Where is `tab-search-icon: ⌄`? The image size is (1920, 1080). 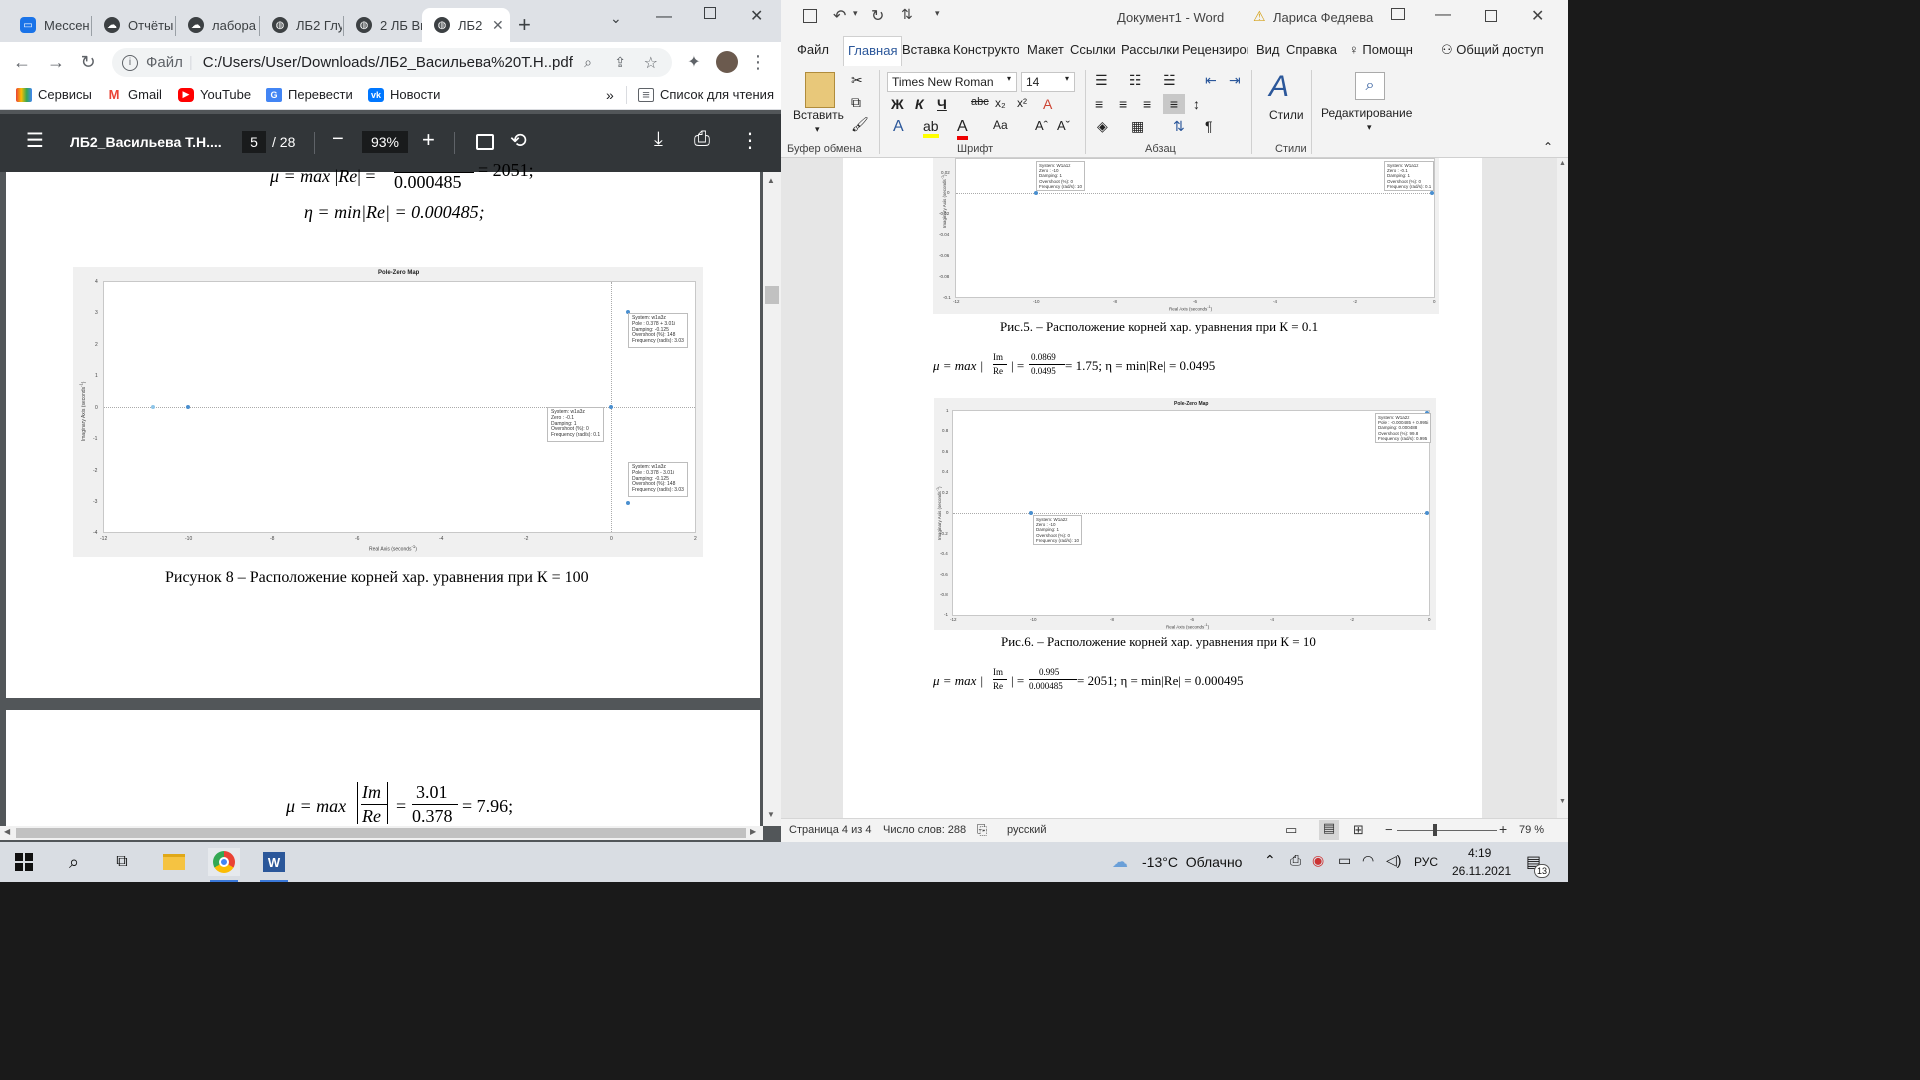 tab-search-icon: ⌄ is located at coordinates (616, 18).